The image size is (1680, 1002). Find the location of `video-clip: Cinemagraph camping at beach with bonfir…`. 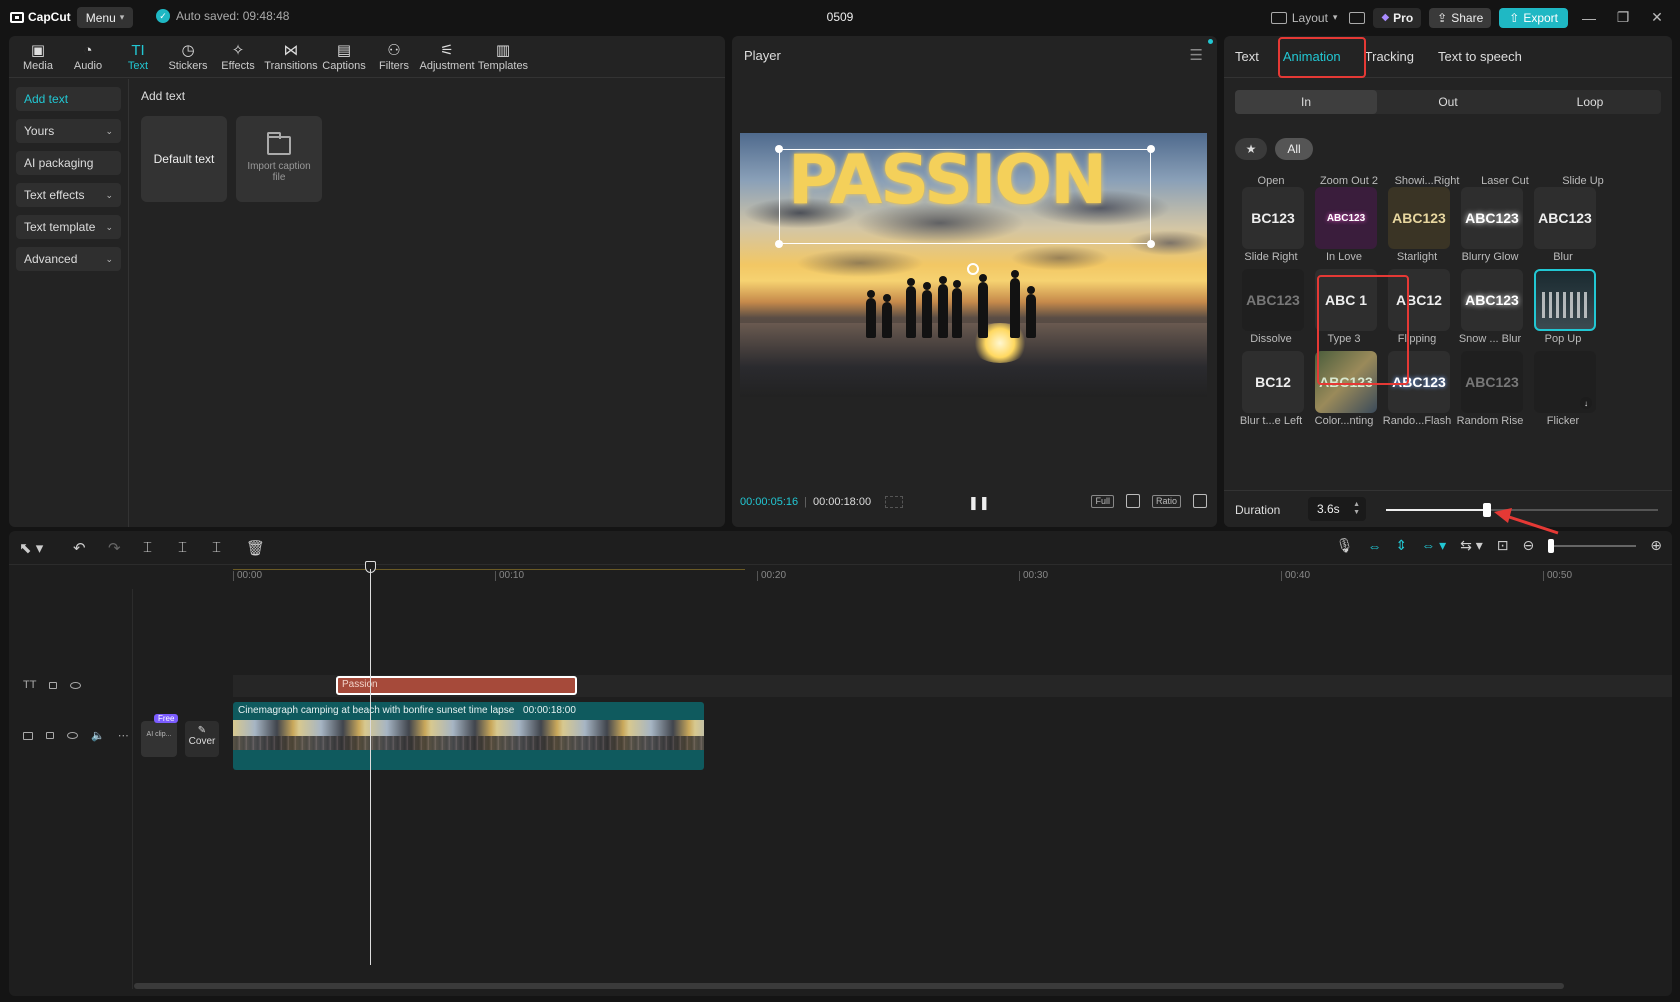

video-clip: Cinemagraph camping at beach with bonfir… is located at coordinates (468, 736).